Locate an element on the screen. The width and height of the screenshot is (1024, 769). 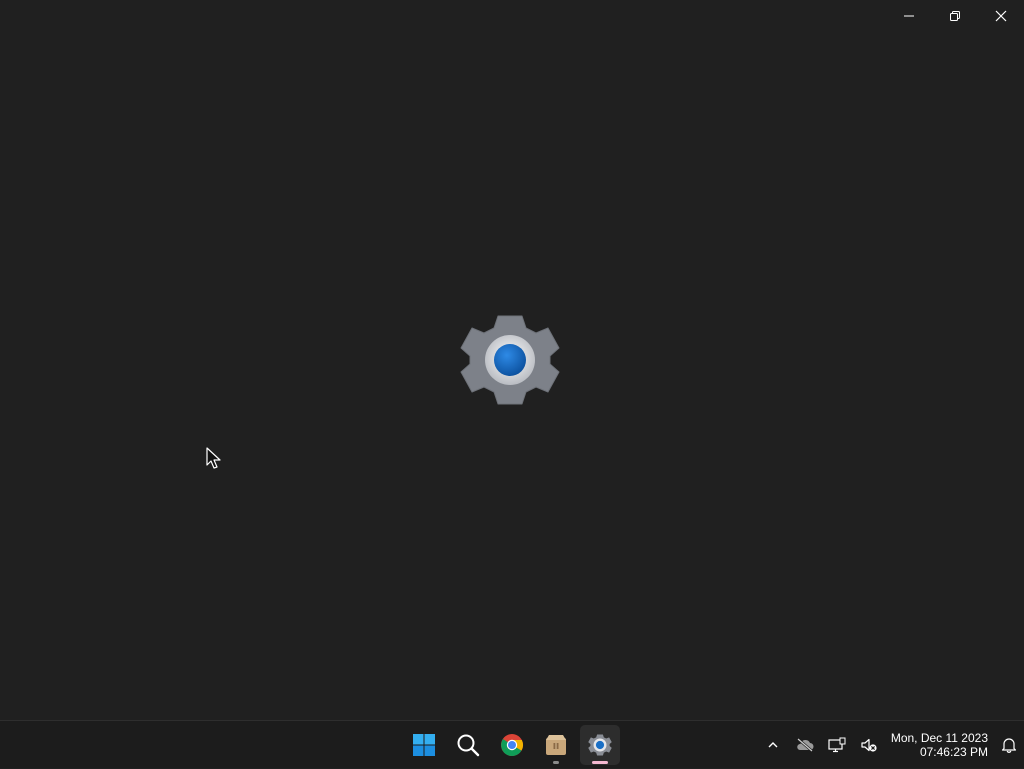
show-hidden-icons-button is located at coordinates (773, 745).